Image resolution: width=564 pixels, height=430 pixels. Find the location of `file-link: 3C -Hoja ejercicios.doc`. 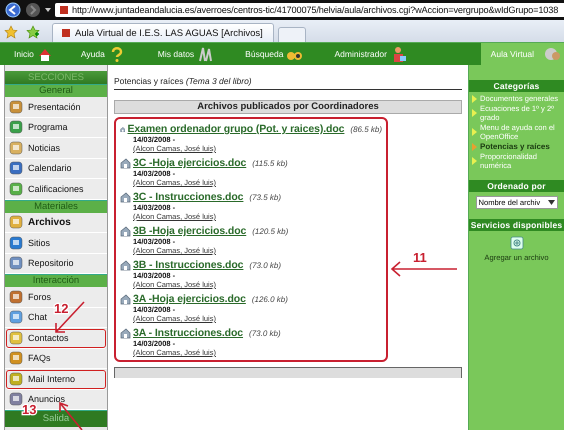

file-link: 3C -Hoja ejercicios.doc is located at coordinates (189, 163).